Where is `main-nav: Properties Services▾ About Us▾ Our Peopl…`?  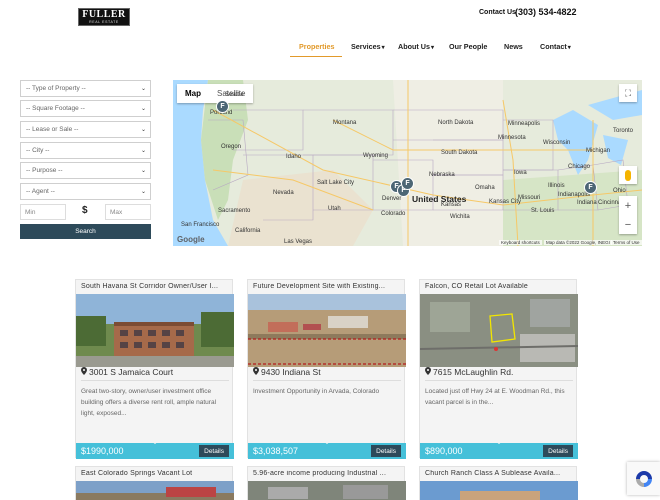 main-nav: Properties Services▾ About Us▾ Our Peopl… is located at coordinates (330, 52).